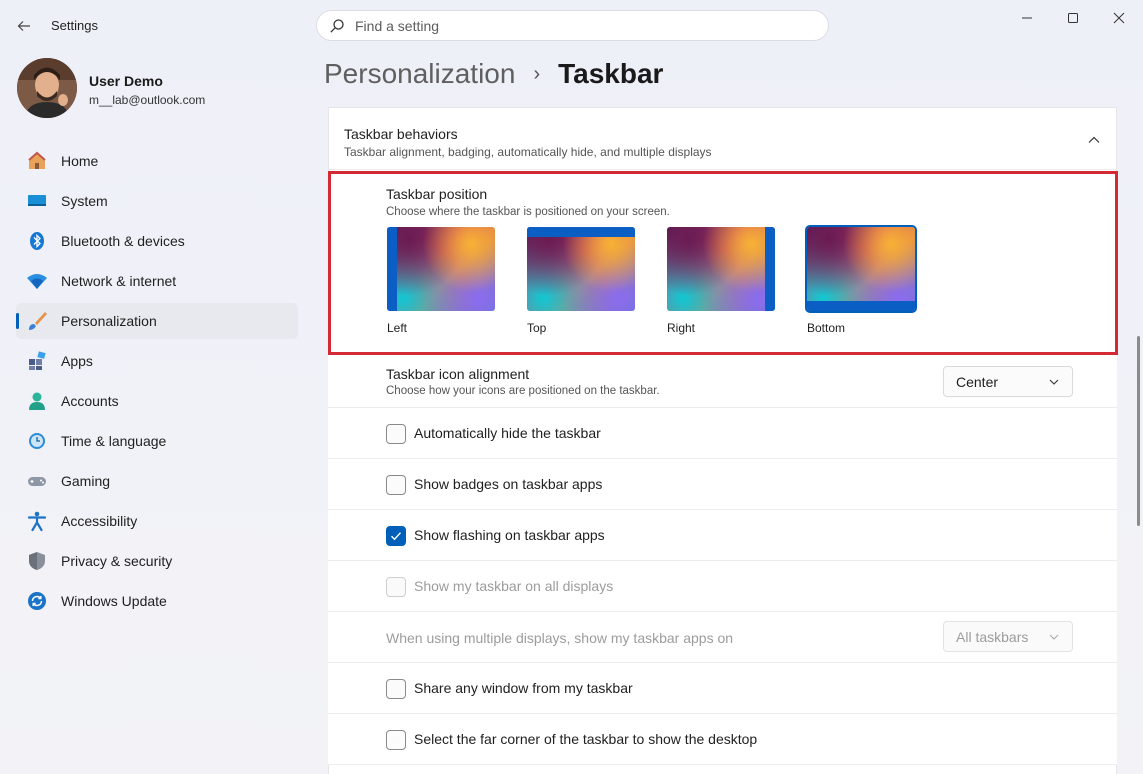 The height and width of the screenshot is (774, 1143). What do you see at coordinates (396, 740) in the screenshot?
I see `far-corner-checkbox` at bounding box center [396, 740].